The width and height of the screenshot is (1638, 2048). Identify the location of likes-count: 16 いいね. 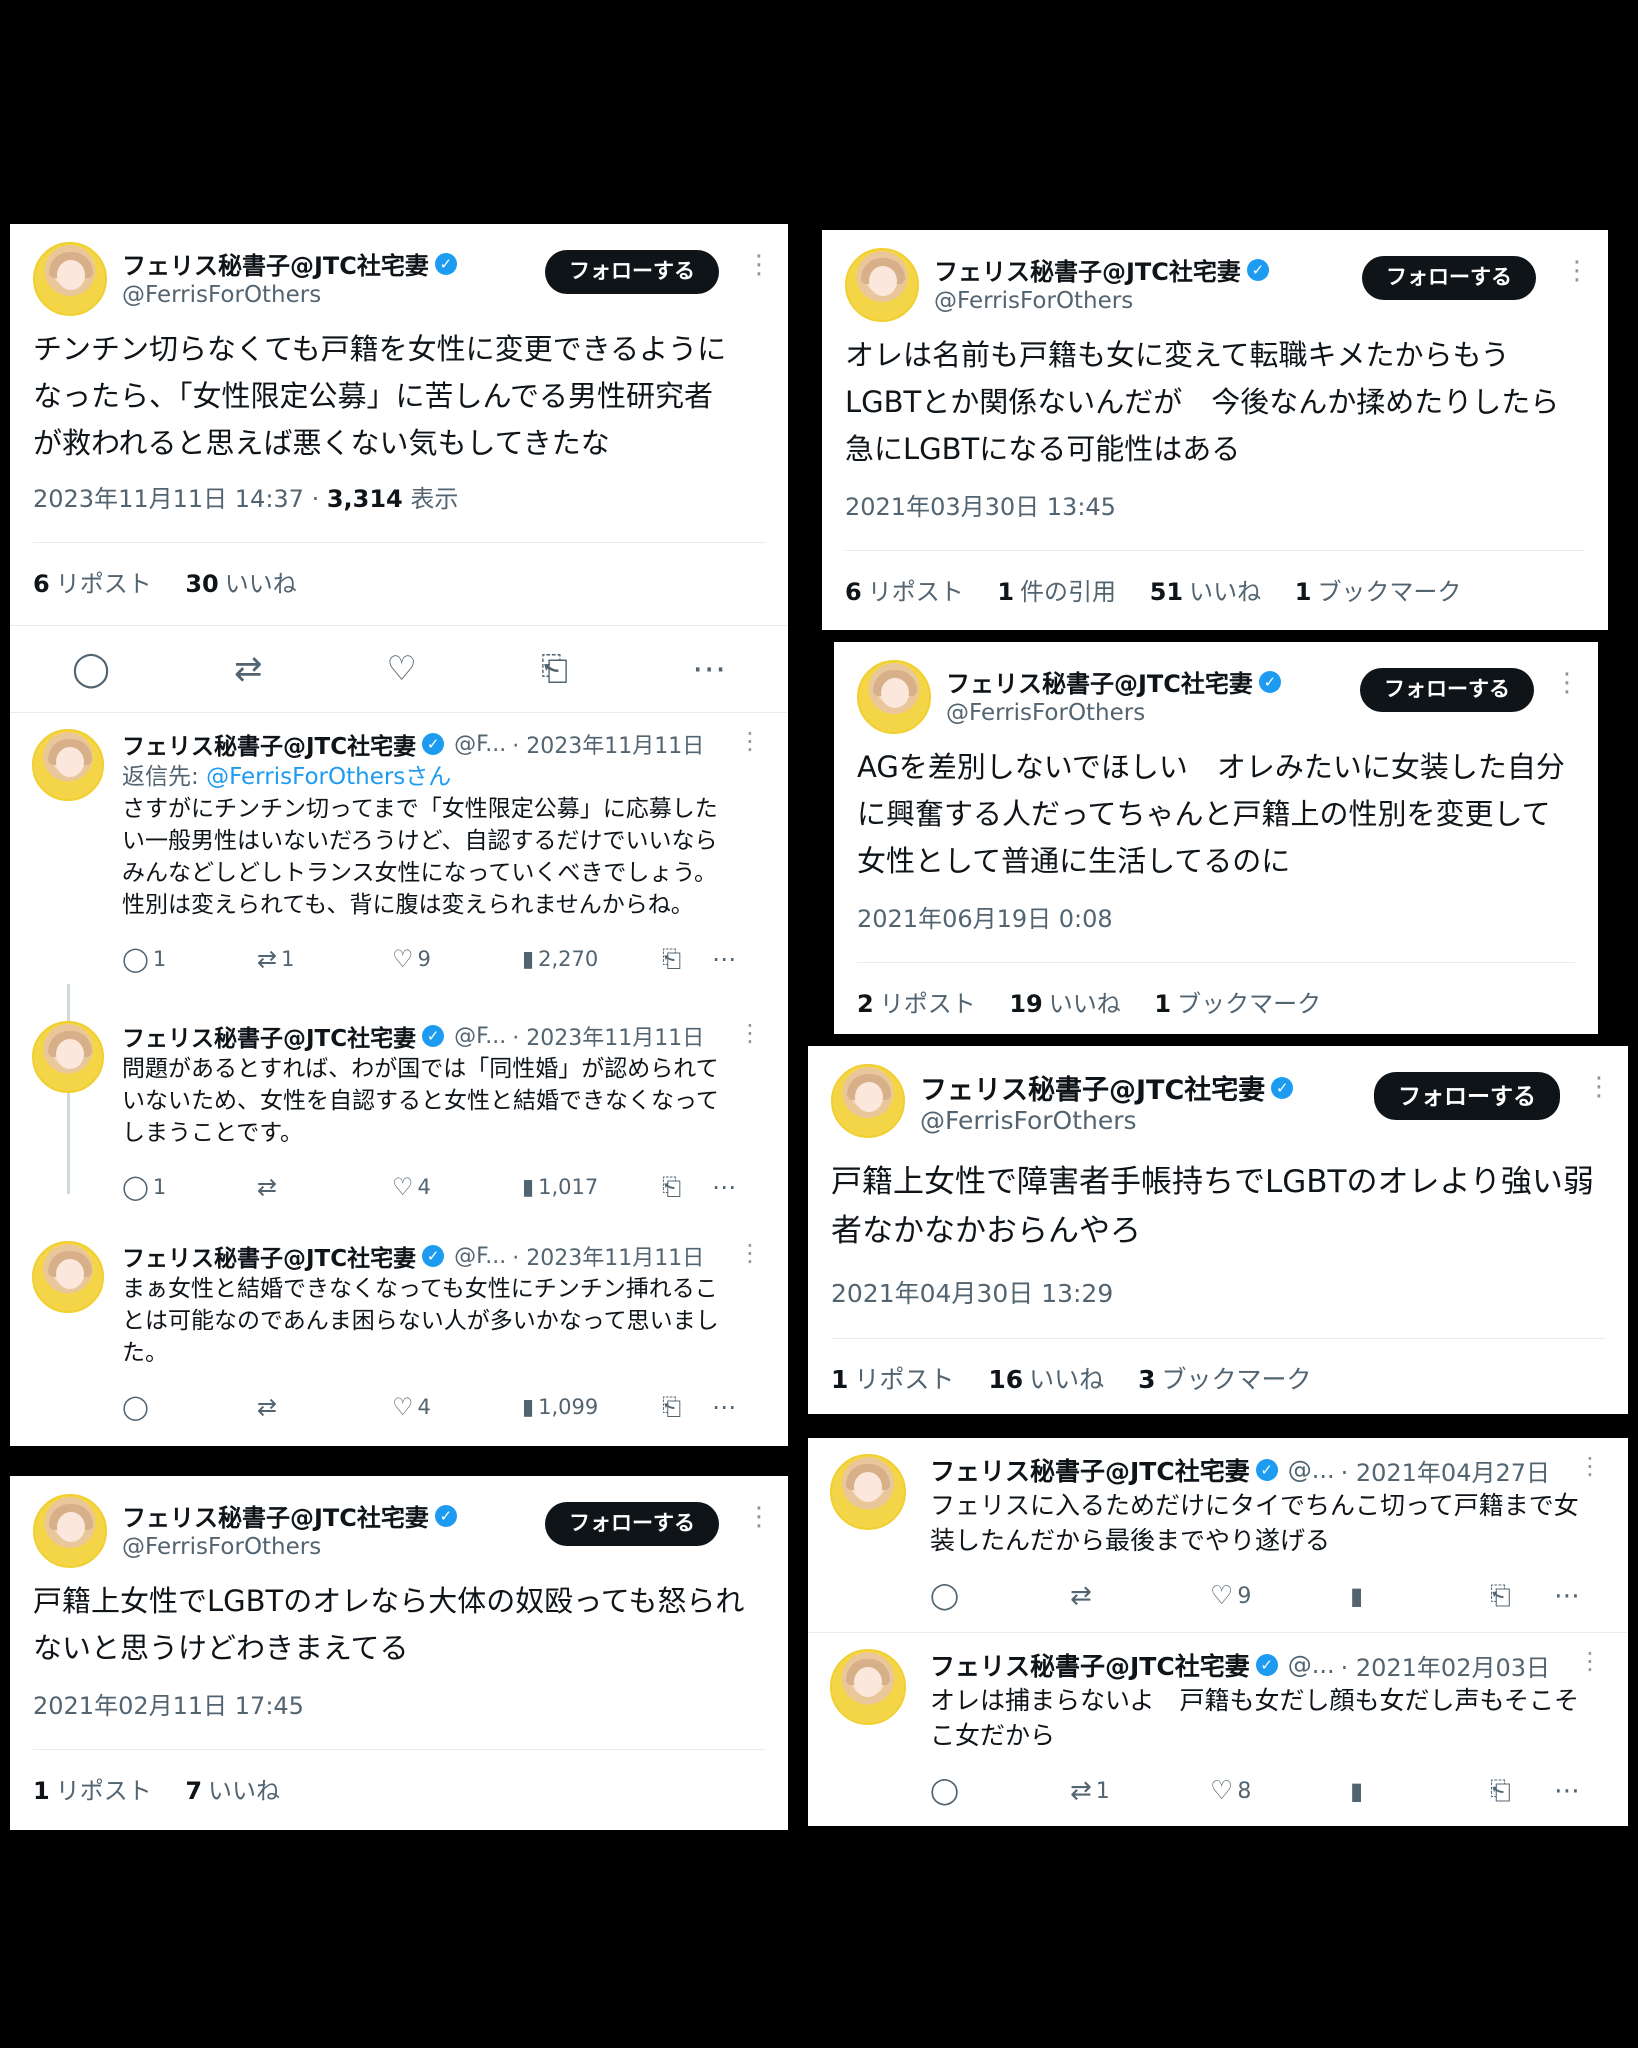
(1046, 1379).